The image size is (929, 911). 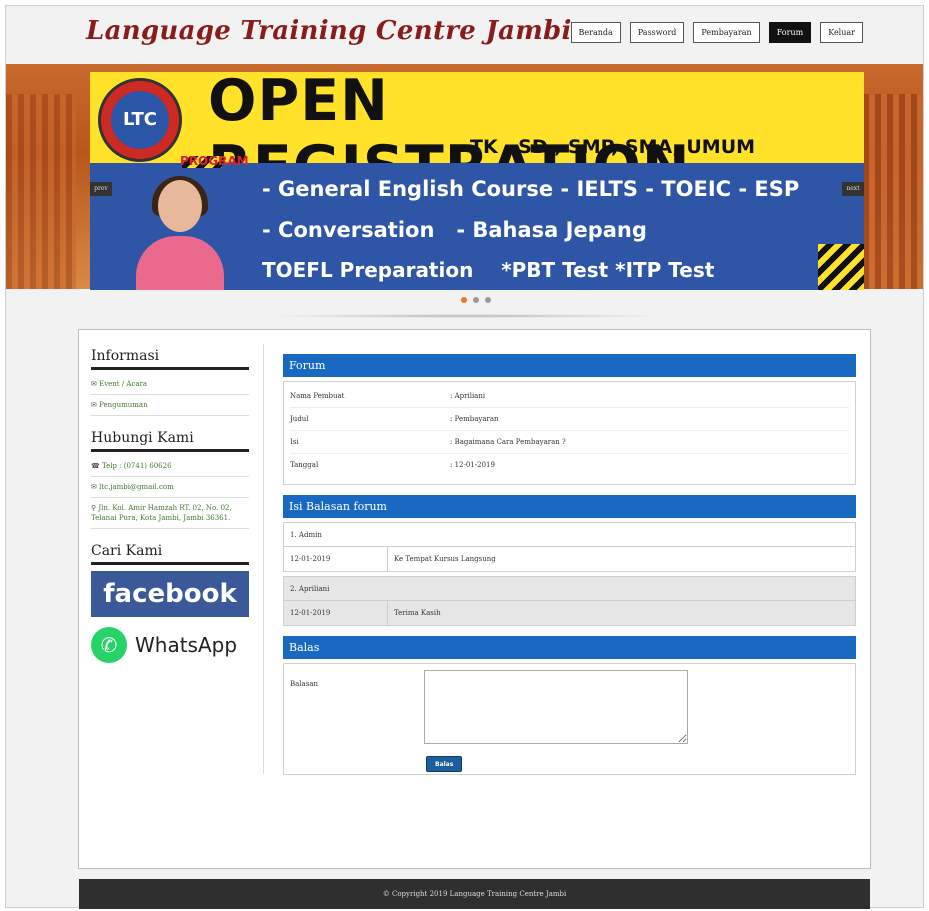 I want to click on facebook-button: facebook, so click(x=170, y=594).